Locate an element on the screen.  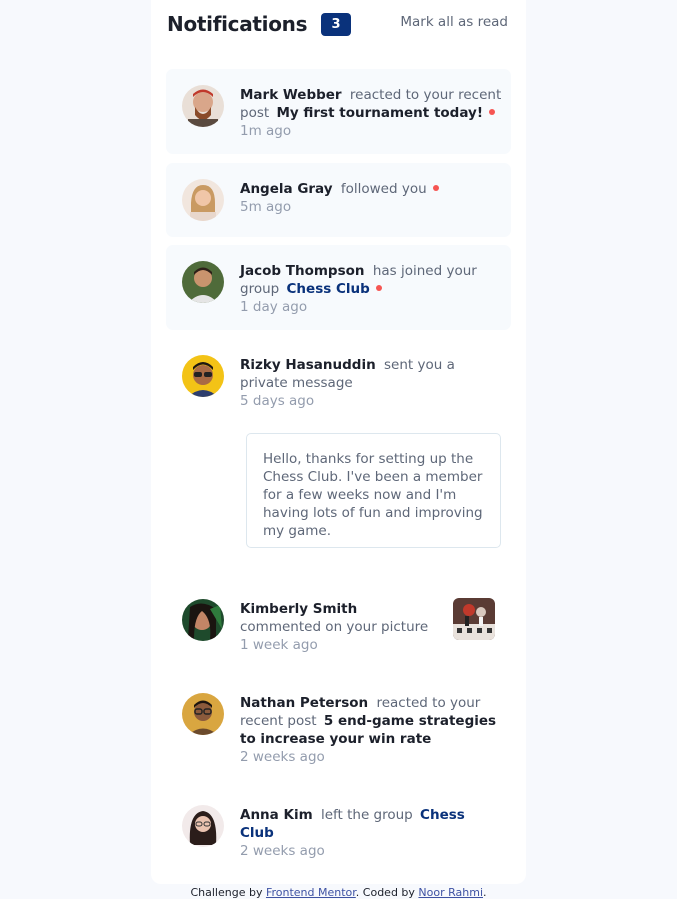
timestamp: 5 days ago is located at coordinates (277, 401).